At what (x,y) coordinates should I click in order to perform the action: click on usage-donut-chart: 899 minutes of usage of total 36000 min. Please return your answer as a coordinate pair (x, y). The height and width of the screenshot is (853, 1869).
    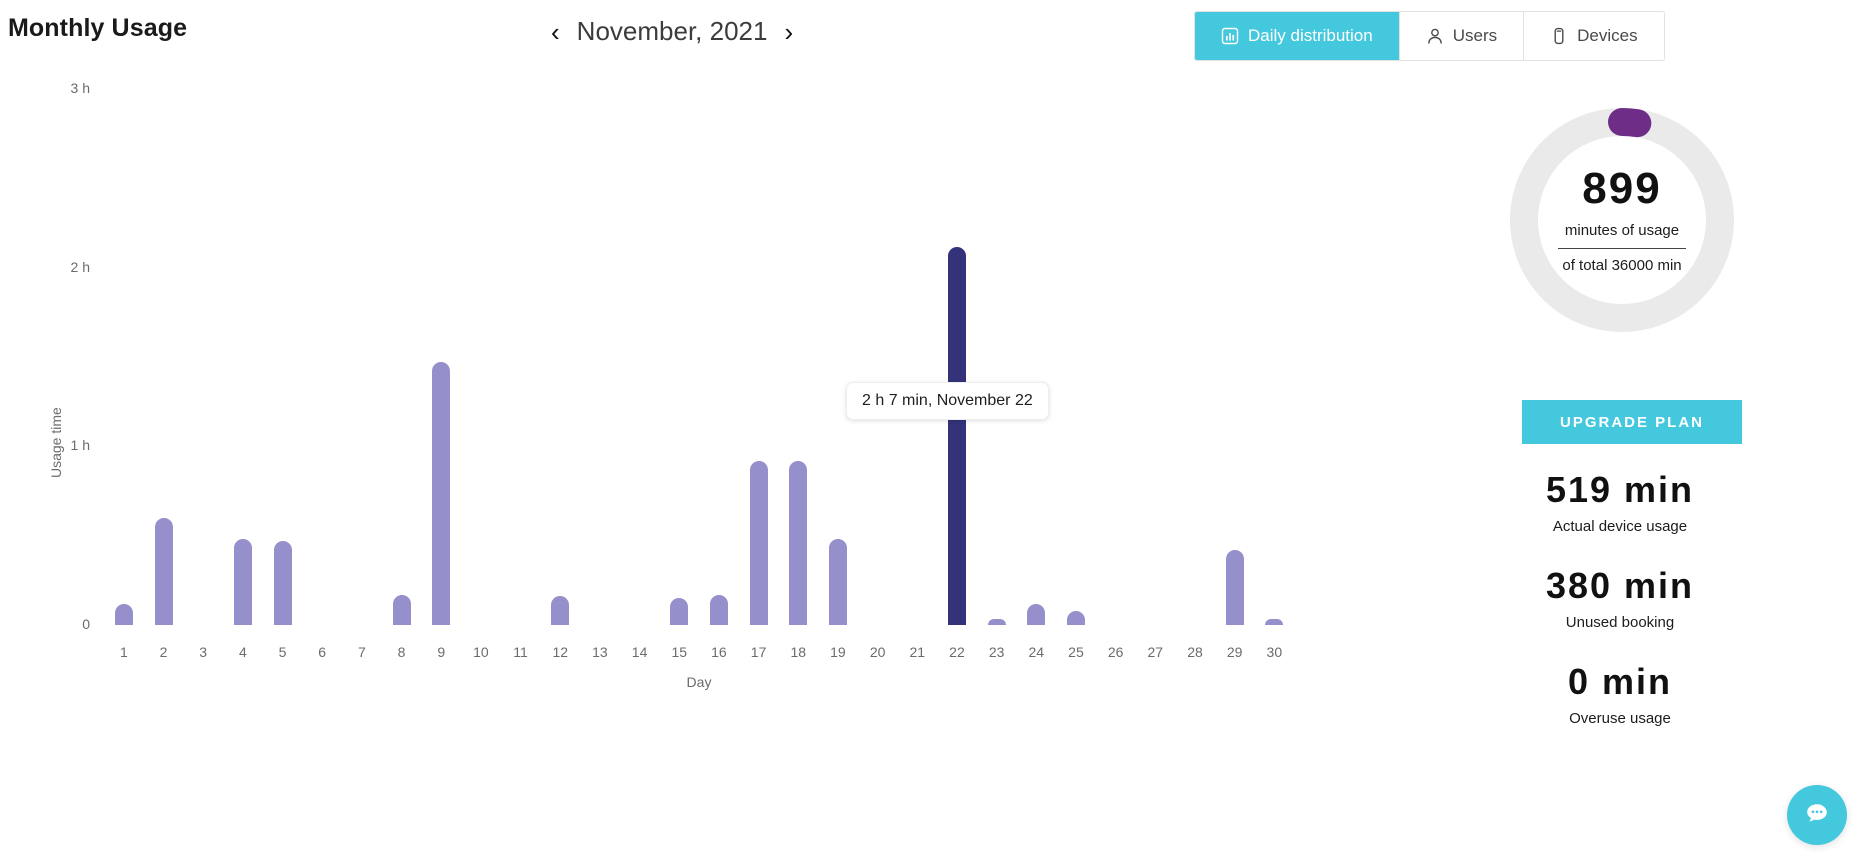
    Looking at the image, I should click on (1622, 220).